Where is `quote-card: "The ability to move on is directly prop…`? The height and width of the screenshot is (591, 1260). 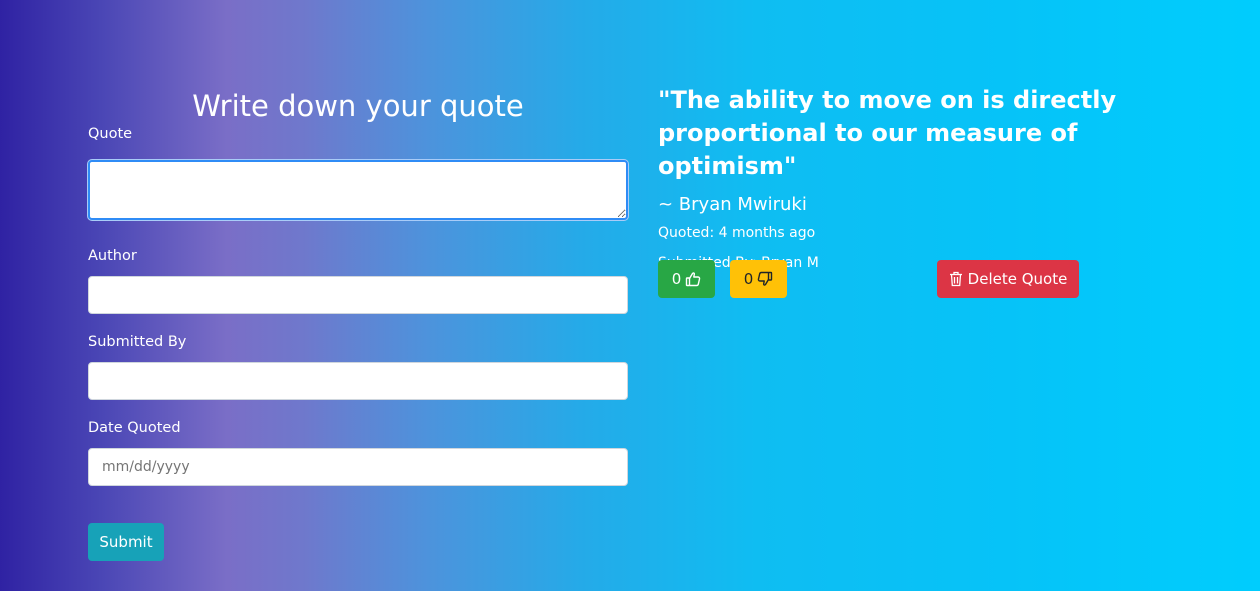
quote-card: "The ability to move on is directly prop… is located at coordinates (938, 178).